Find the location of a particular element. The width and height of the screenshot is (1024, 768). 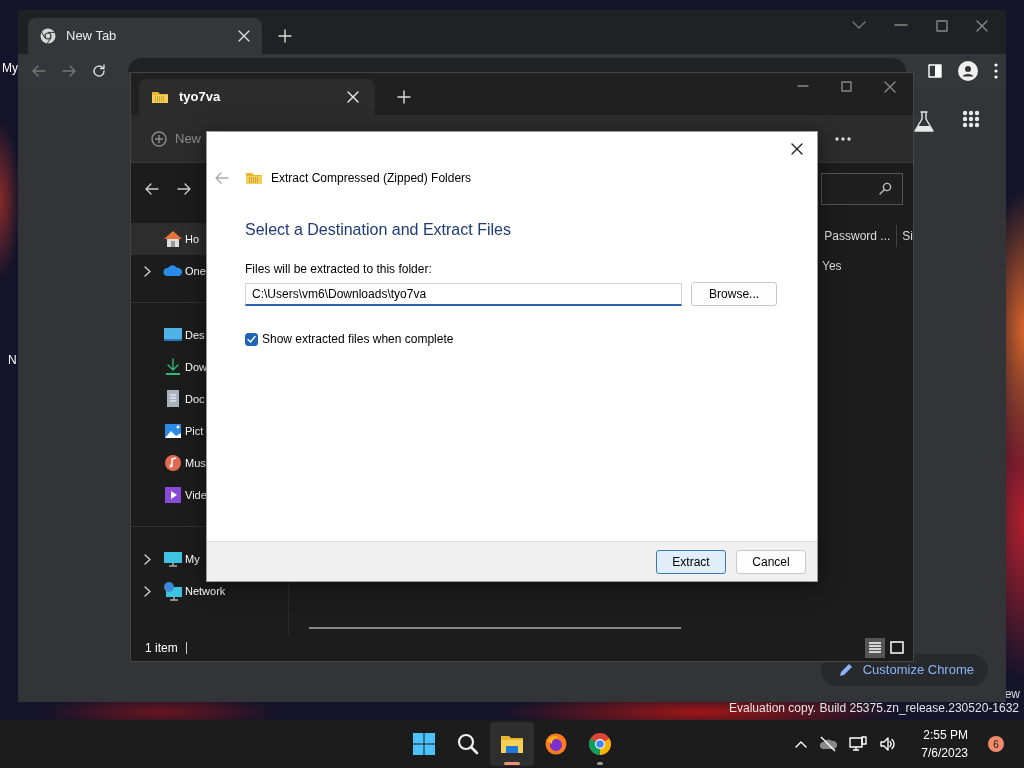

time-text: 2:55 PM is located at coordinates (945, 735).